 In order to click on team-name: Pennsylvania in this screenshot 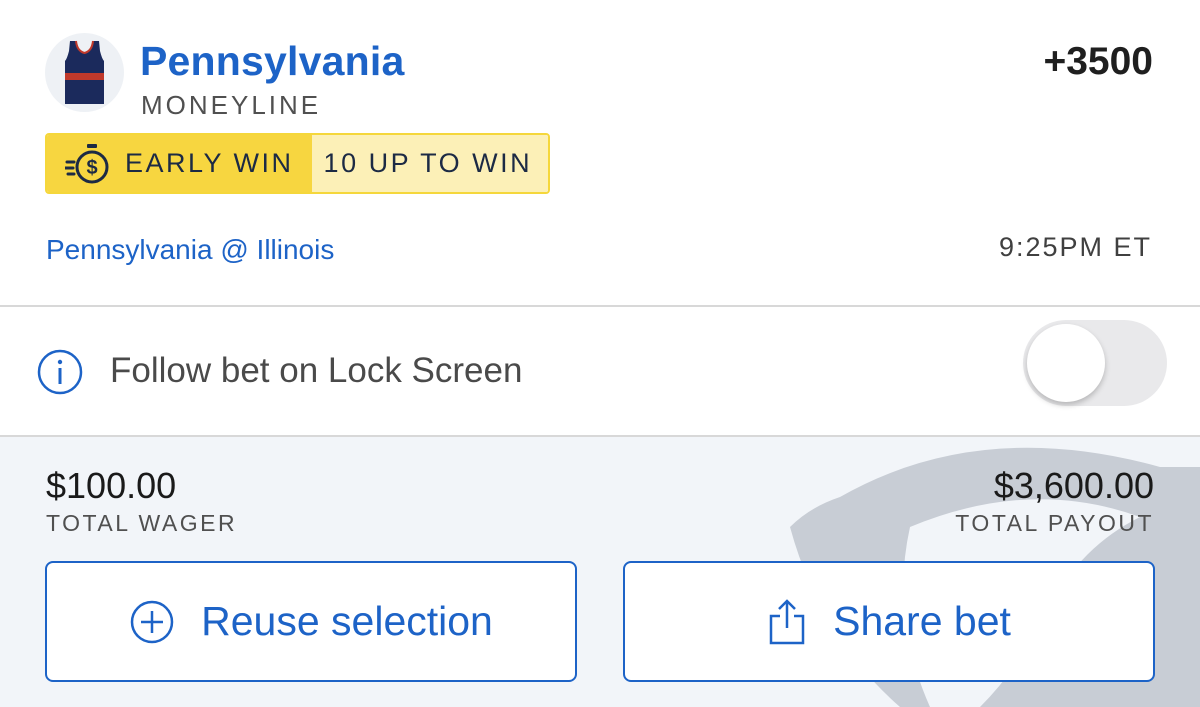, I will do `click(272, 61)`.